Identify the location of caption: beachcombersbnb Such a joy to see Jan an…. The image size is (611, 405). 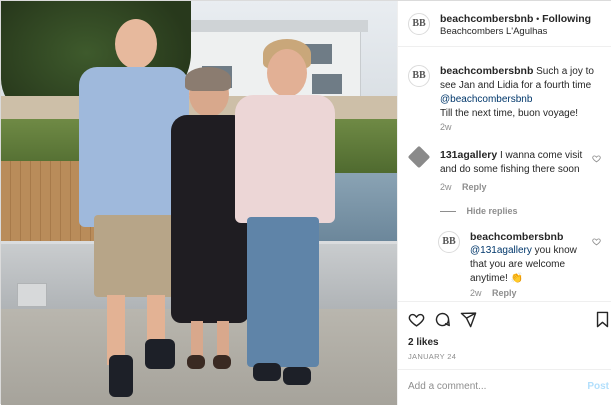
(522, 92).